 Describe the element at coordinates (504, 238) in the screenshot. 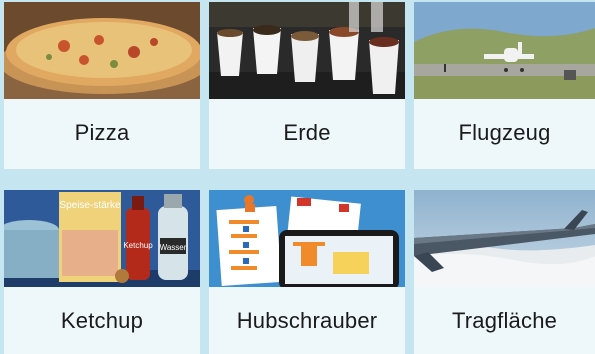

I see `airplane-wing-photo` at that location.